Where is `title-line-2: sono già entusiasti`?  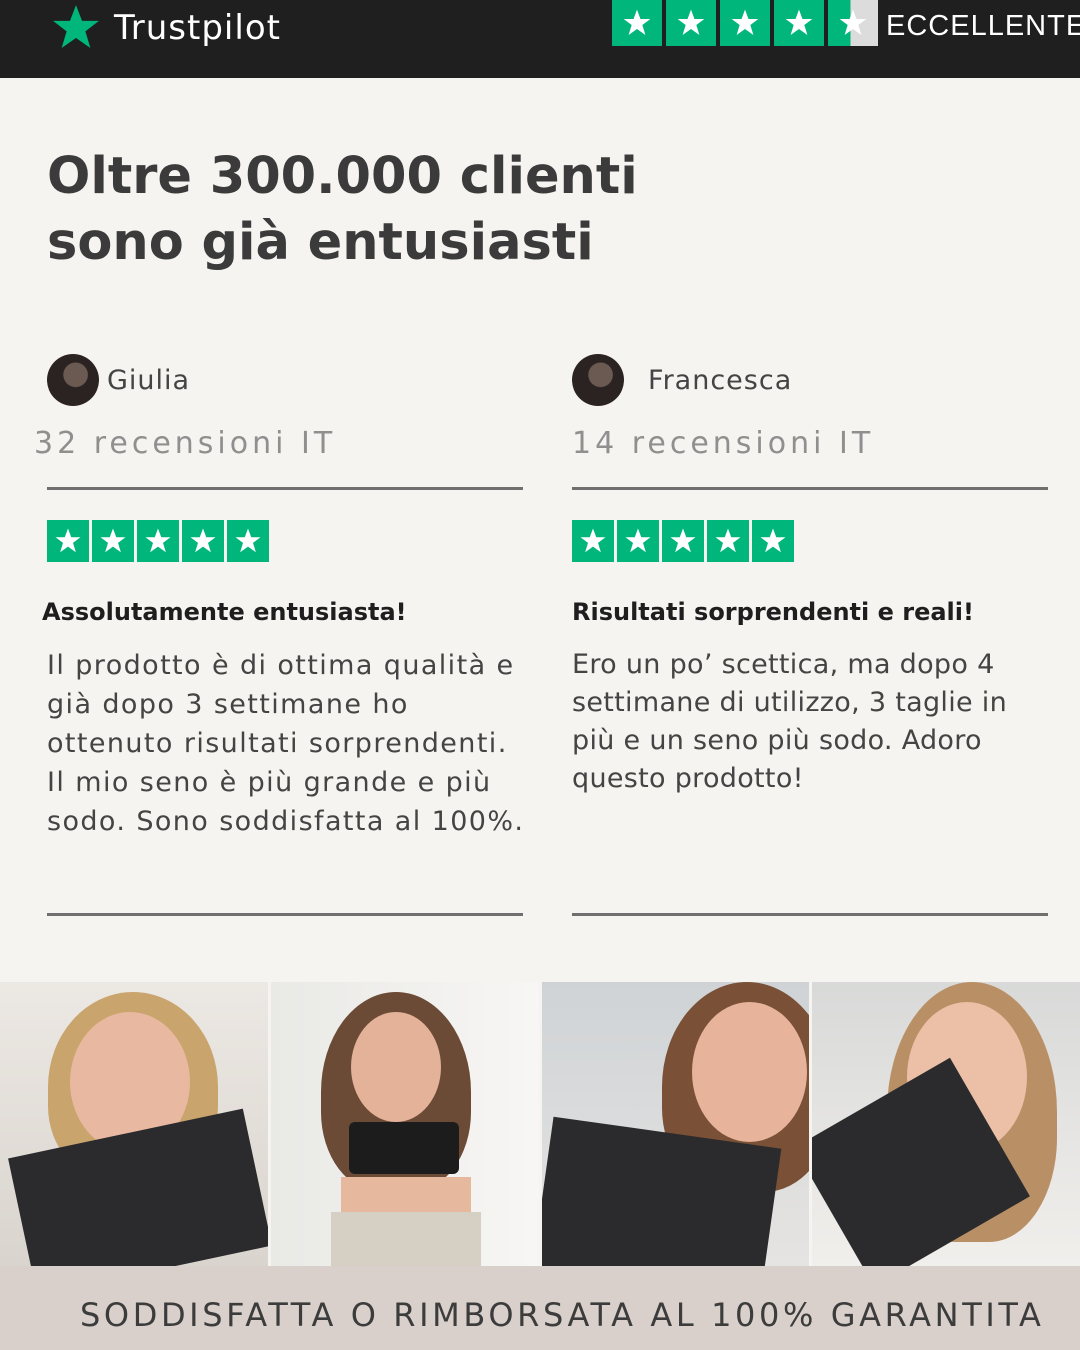 title-line-2: sono già entusiasti is located at coordinates (320, 242).